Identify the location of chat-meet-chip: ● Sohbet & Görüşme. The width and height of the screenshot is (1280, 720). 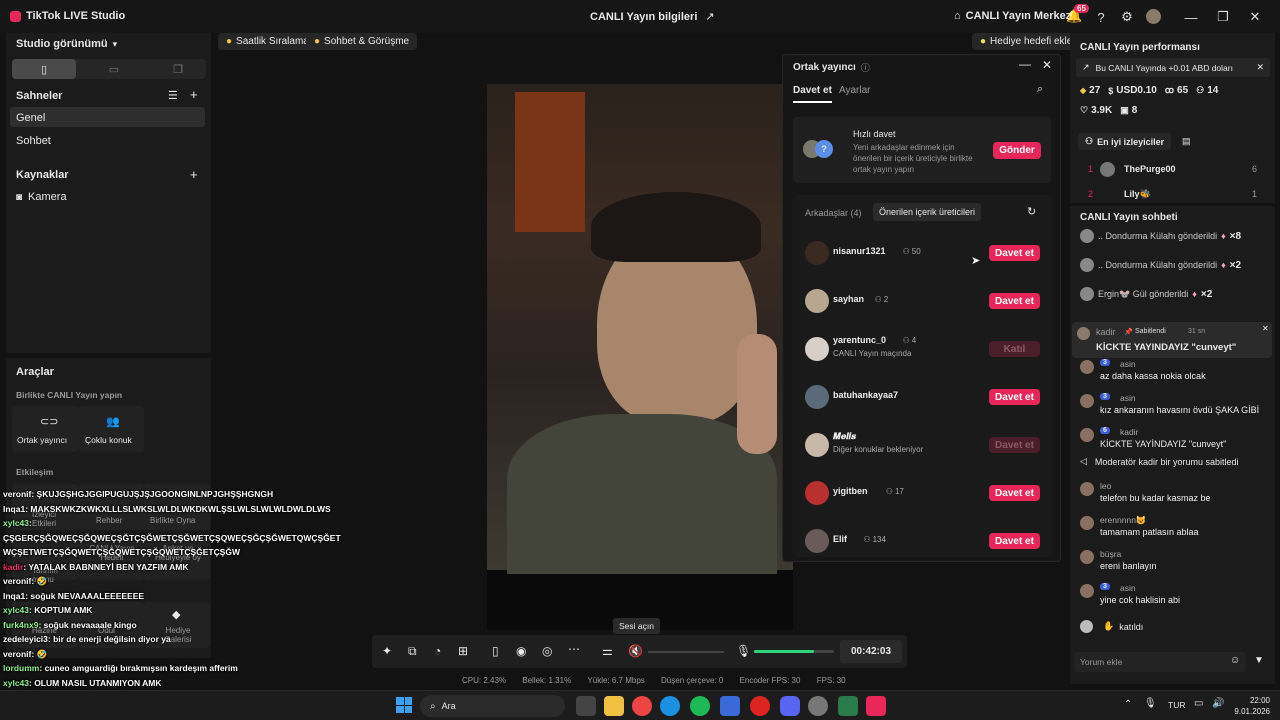
(362, 41).